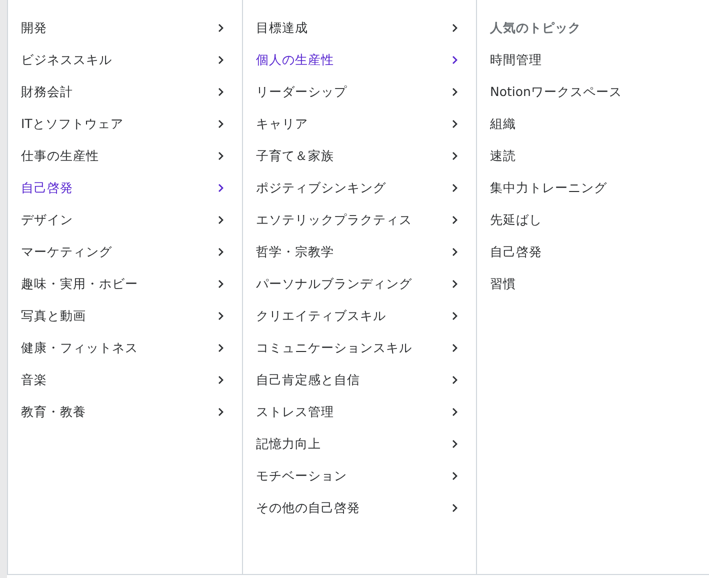 This screenshot has width=709, height=578. Describe the element at coordinates (359, 92) in the screenshot. I see `menu-item: リーダーシップ` at that location.